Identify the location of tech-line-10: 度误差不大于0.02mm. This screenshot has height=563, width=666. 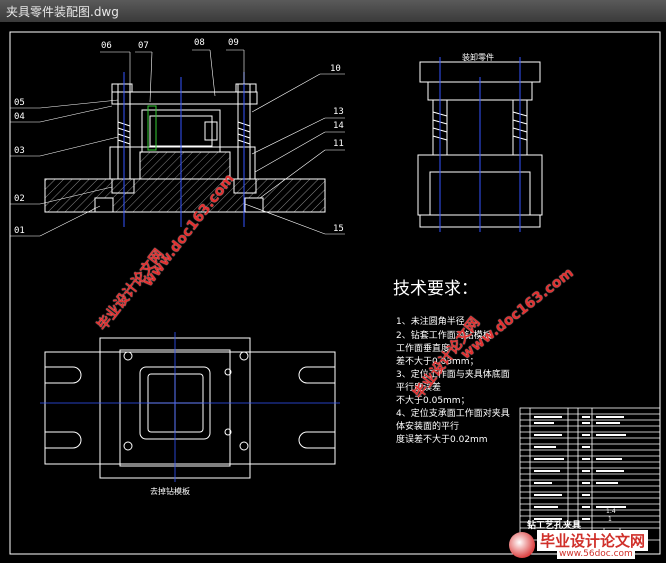
(442, 440).